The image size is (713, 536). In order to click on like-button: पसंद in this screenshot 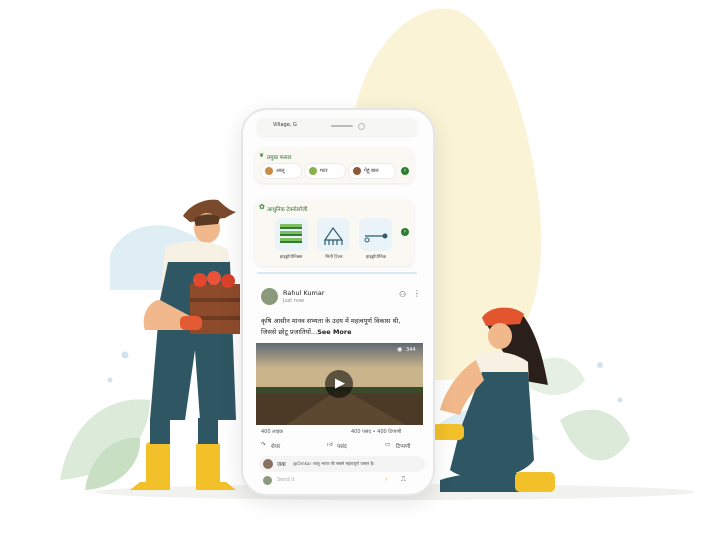, I will do `click(342, 446)`.